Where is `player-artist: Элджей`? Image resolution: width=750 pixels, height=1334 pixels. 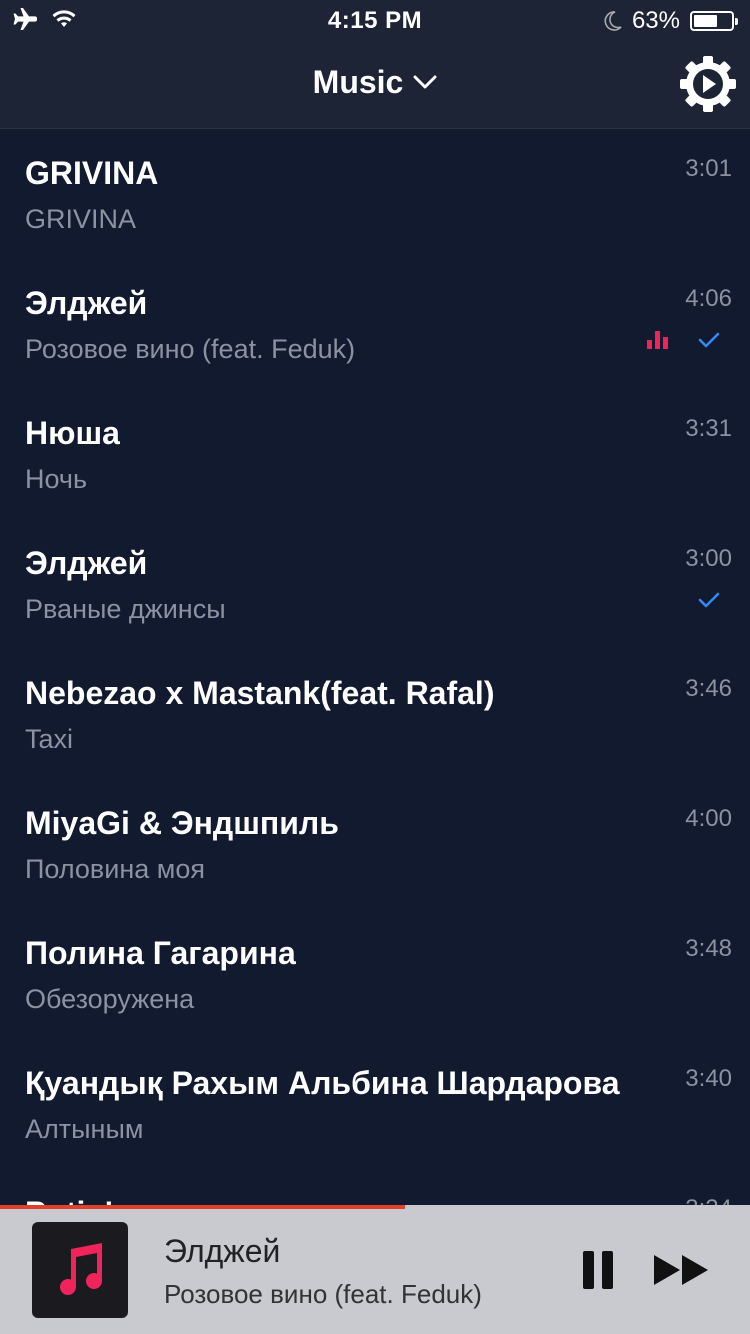
player-artist: Элджей is located at coordinates (222, 1251).